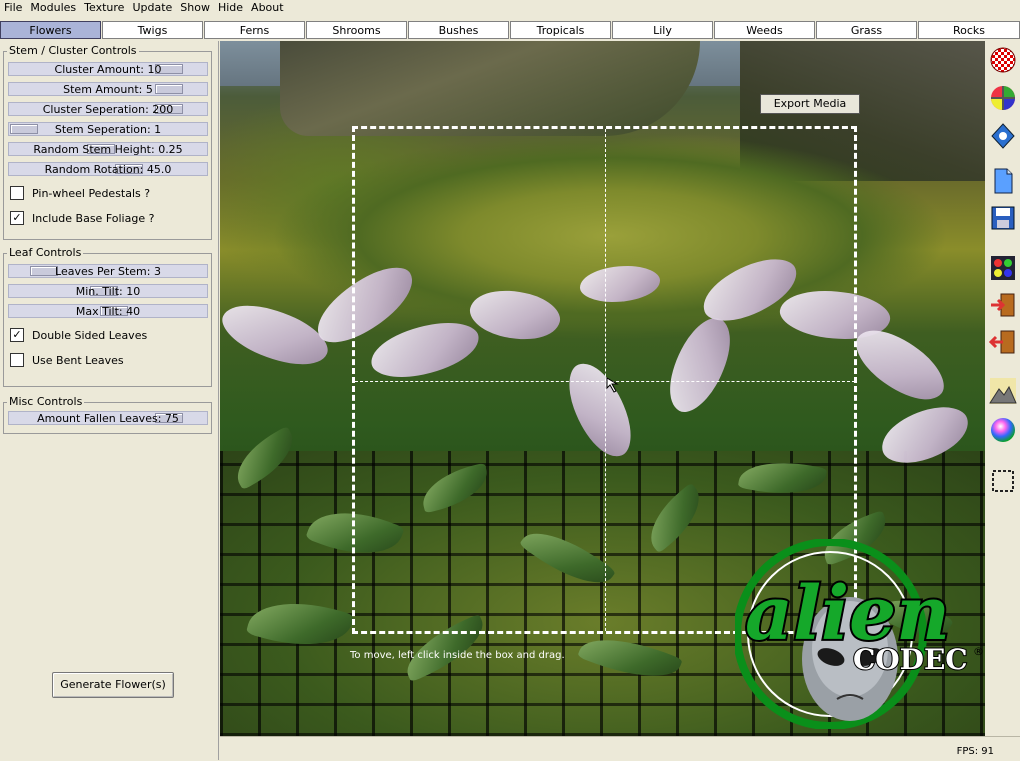 The height and width of the screenshot is (761, 1020). I want to click on blue-diamond-icon, so click(1003, 136).